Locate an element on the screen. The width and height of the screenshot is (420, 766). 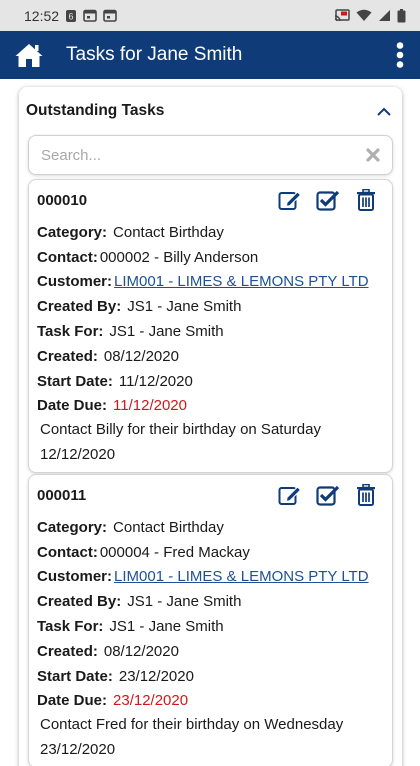
start-date-value: 11/12/2020 is located at coordinates (155, 381).